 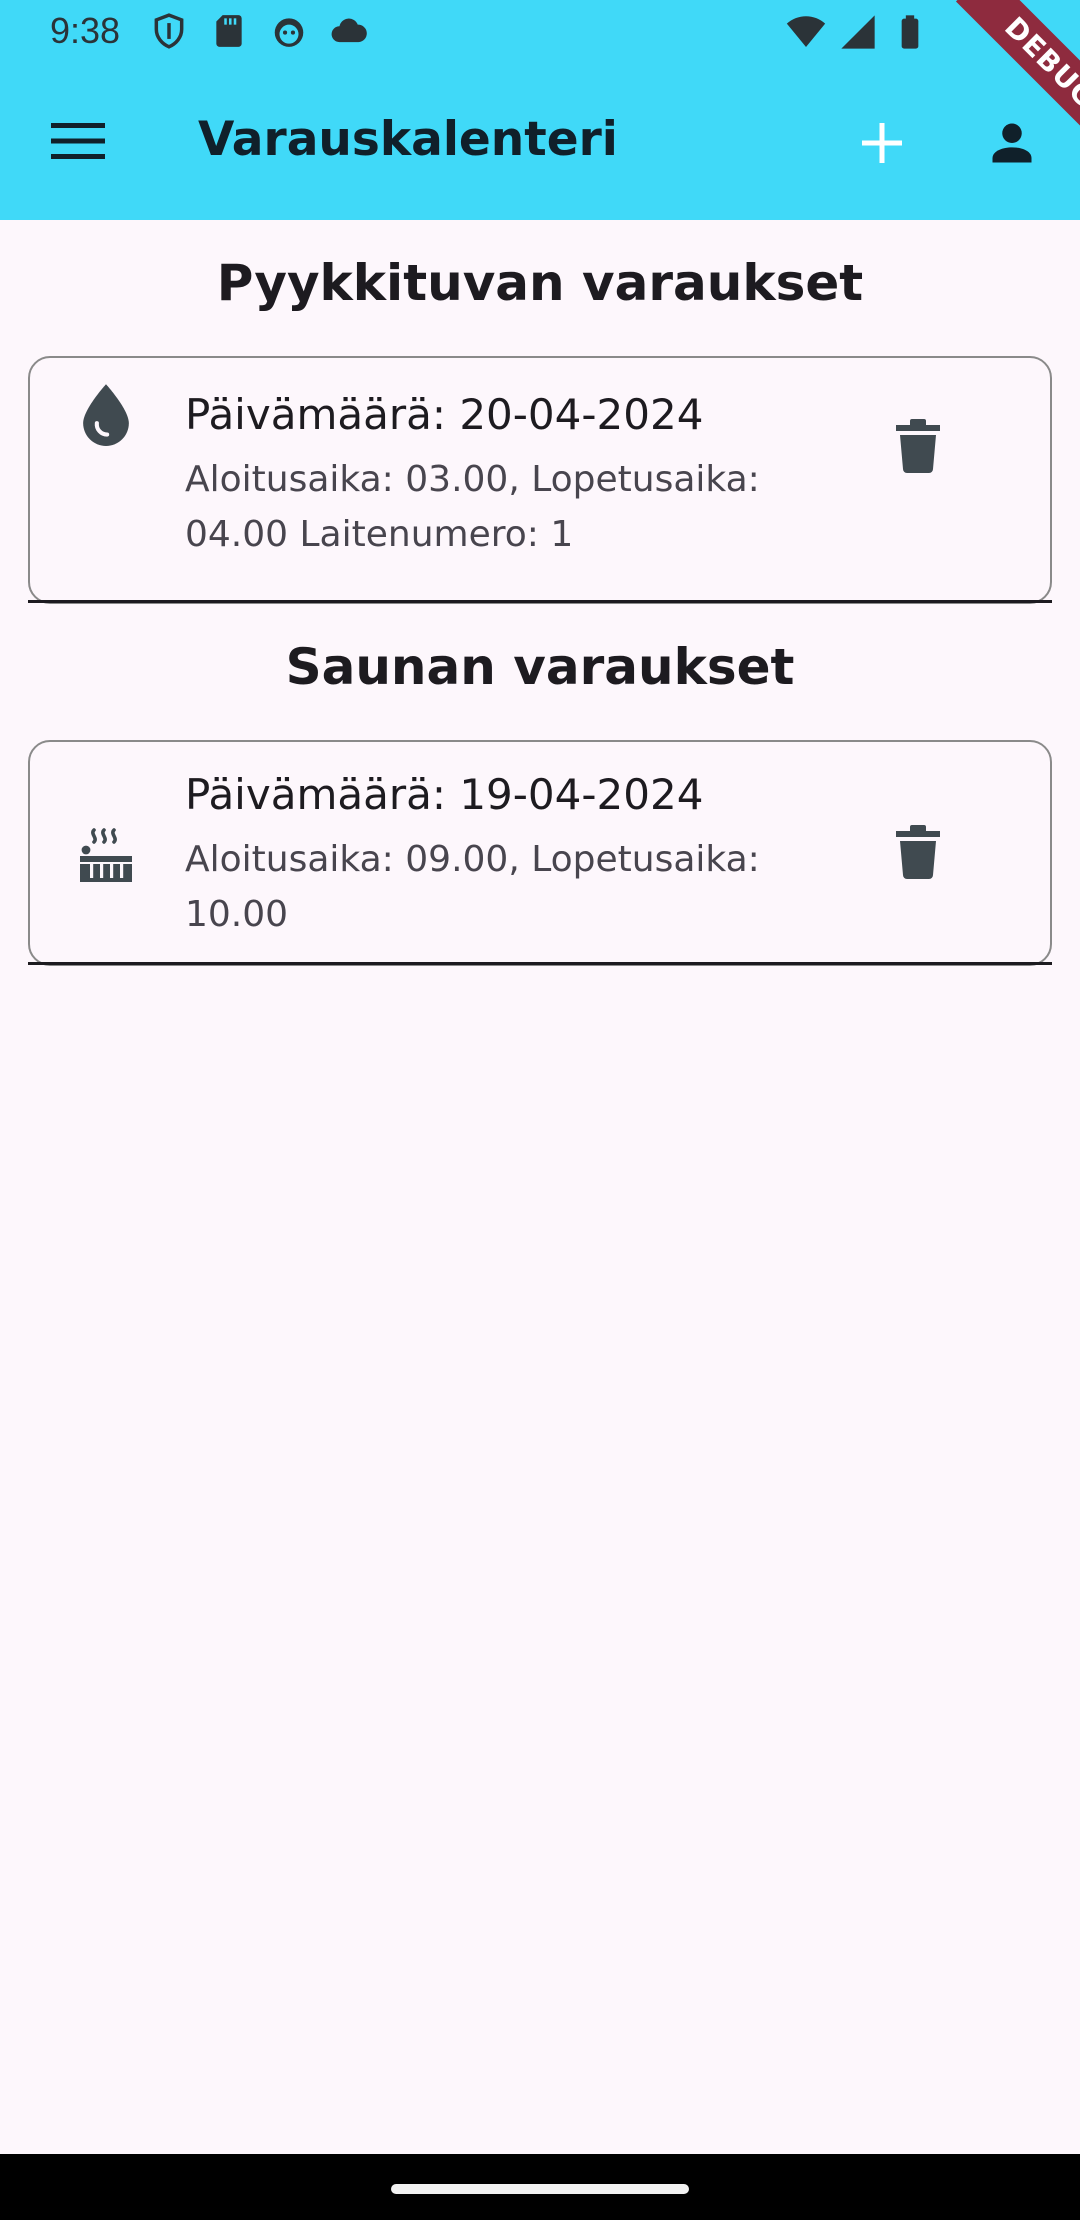 I want to click on section-title-laundry: Pyykkituvan varaukset, so click(x=540, y=283).